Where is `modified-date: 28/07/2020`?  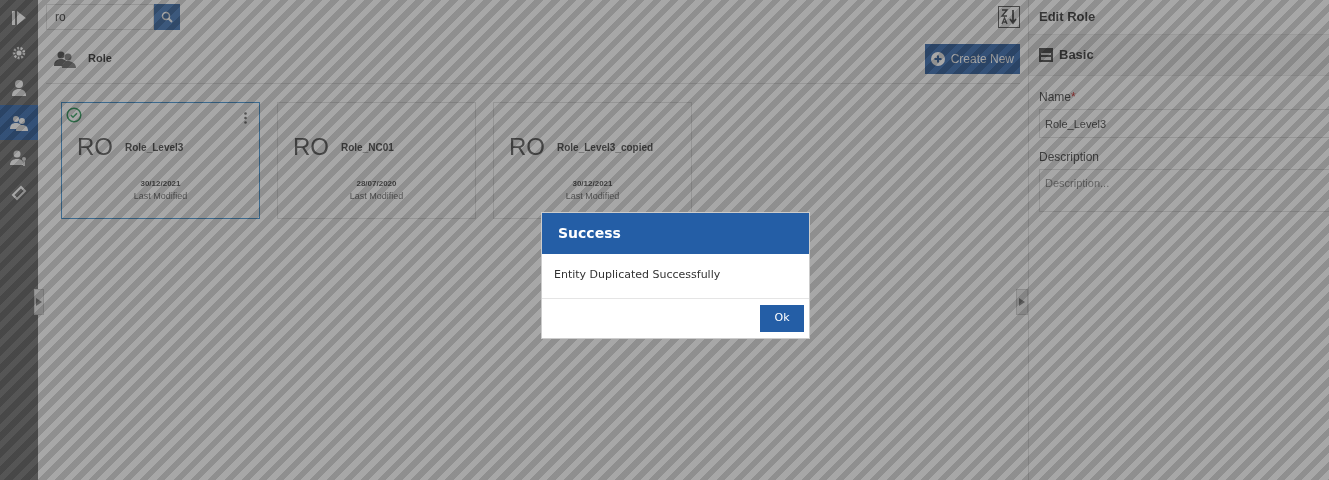
modified-date: 28/07/2020 is located at coordinates (376, 184).